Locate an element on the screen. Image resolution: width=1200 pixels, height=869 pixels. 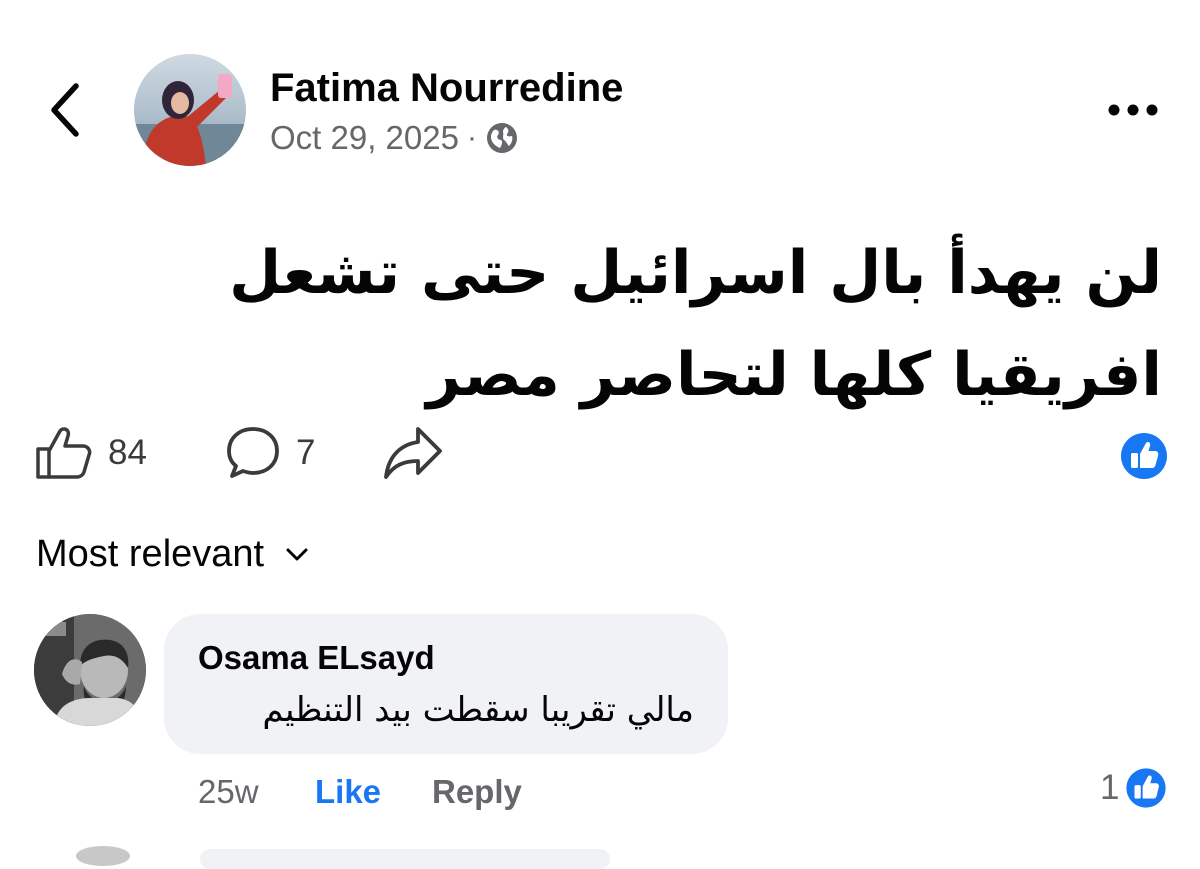
post-text-line-1: لن يهدأ بال اسرائيل حتى تشعل is located at coordinates (695, 273).